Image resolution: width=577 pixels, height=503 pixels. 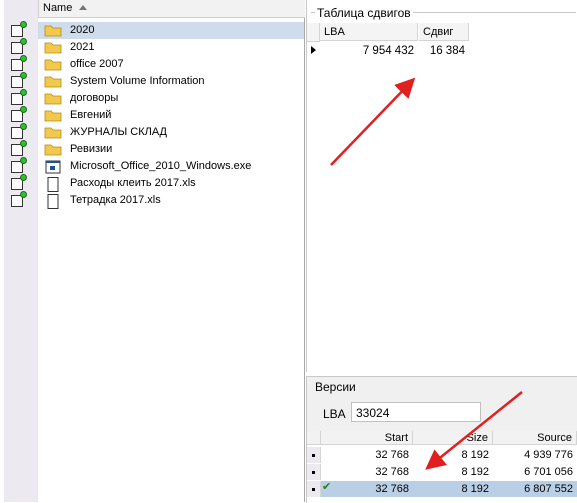 What do you see at coordinates (313, 32) in the screenshot?
I see `row-indicator-header` at bounding box center [313, 32].